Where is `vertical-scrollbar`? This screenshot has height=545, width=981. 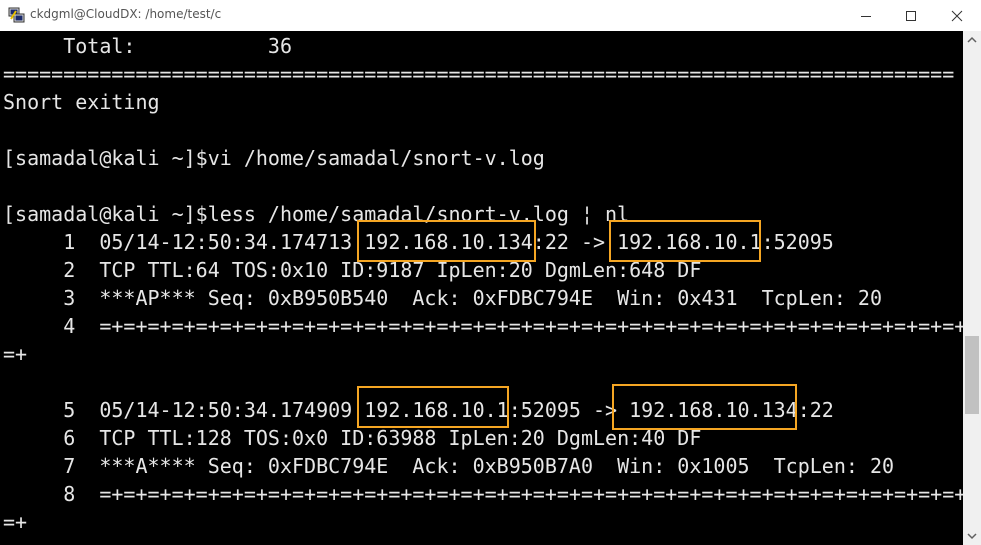
vertical-scrollbar is located at coordinates (972, 288).